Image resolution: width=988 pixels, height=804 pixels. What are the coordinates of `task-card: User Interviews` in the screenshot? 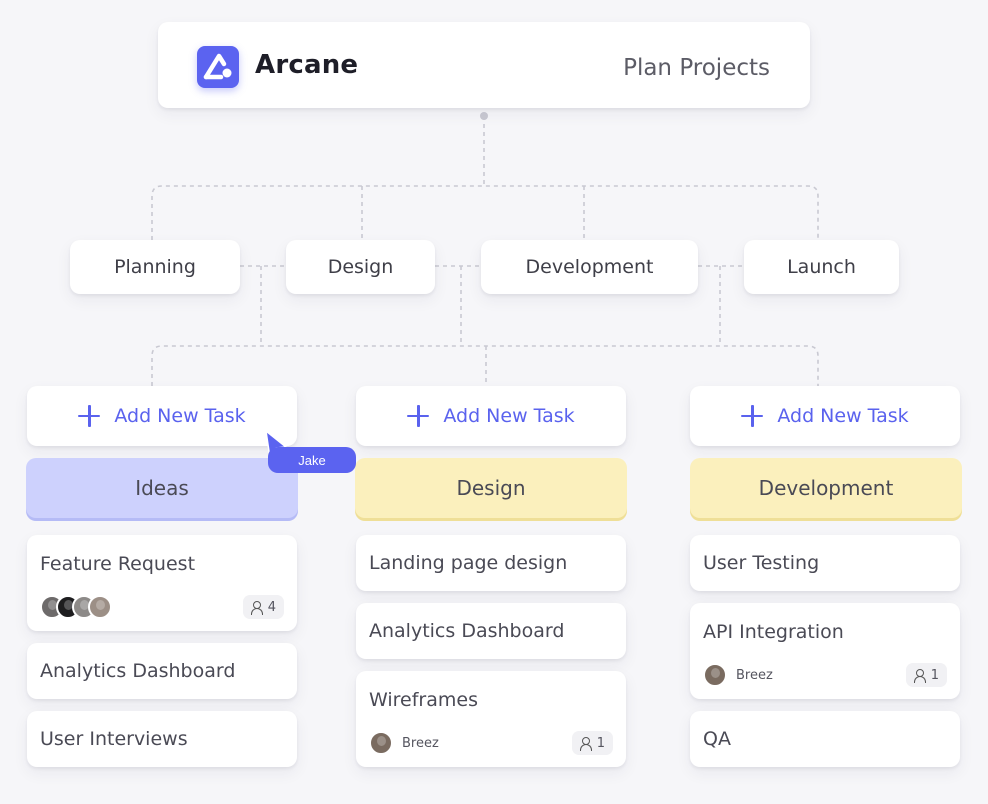 It's located at (162, 739).